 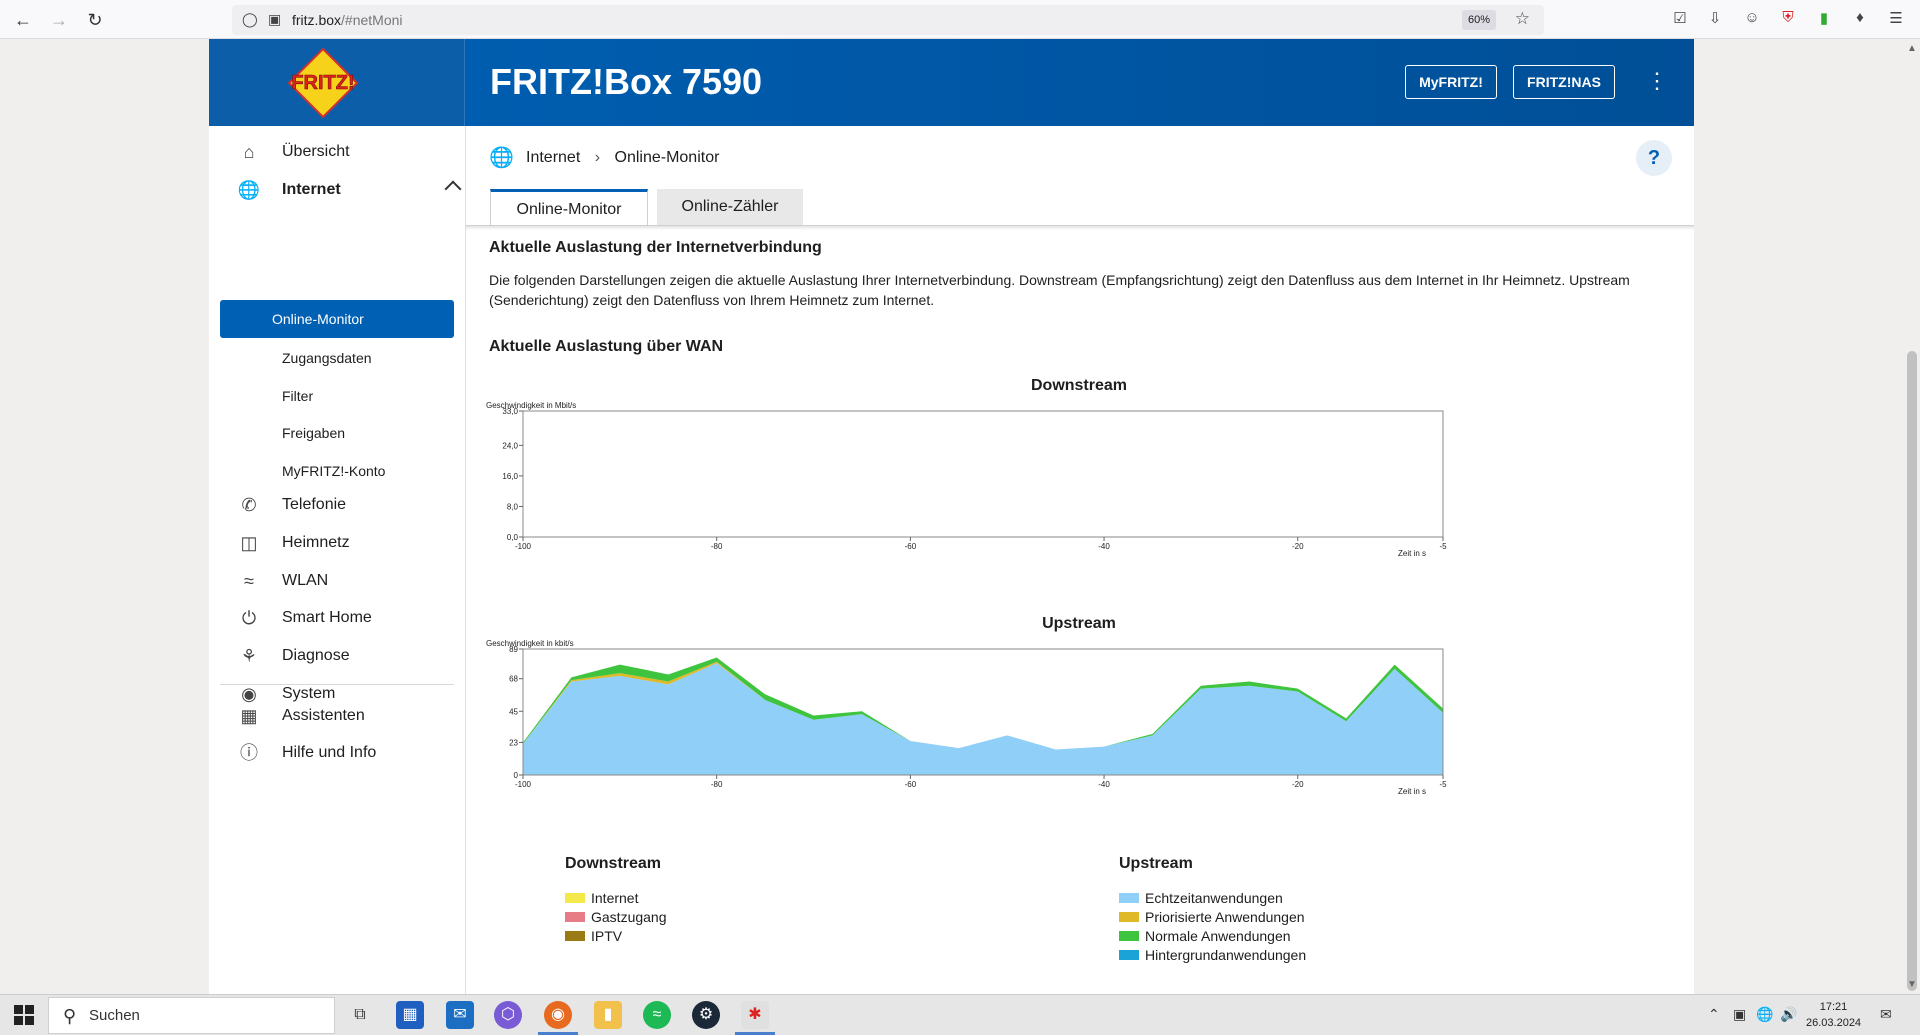 I want to click on back-icon: ←, so click(x=23, y=20).